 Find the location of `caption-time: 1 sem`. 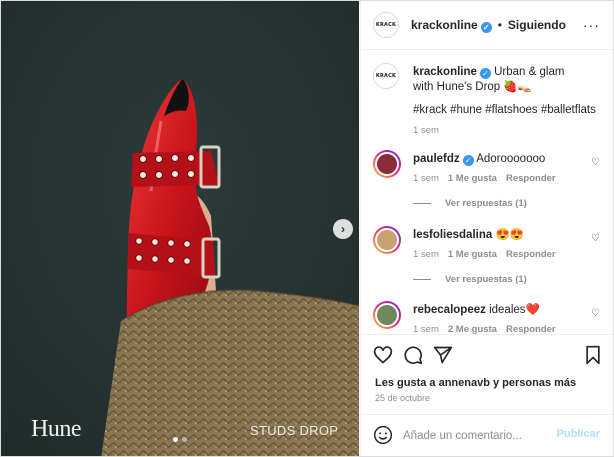

caption-time: 1 sem is located at coordinates (426, 130).